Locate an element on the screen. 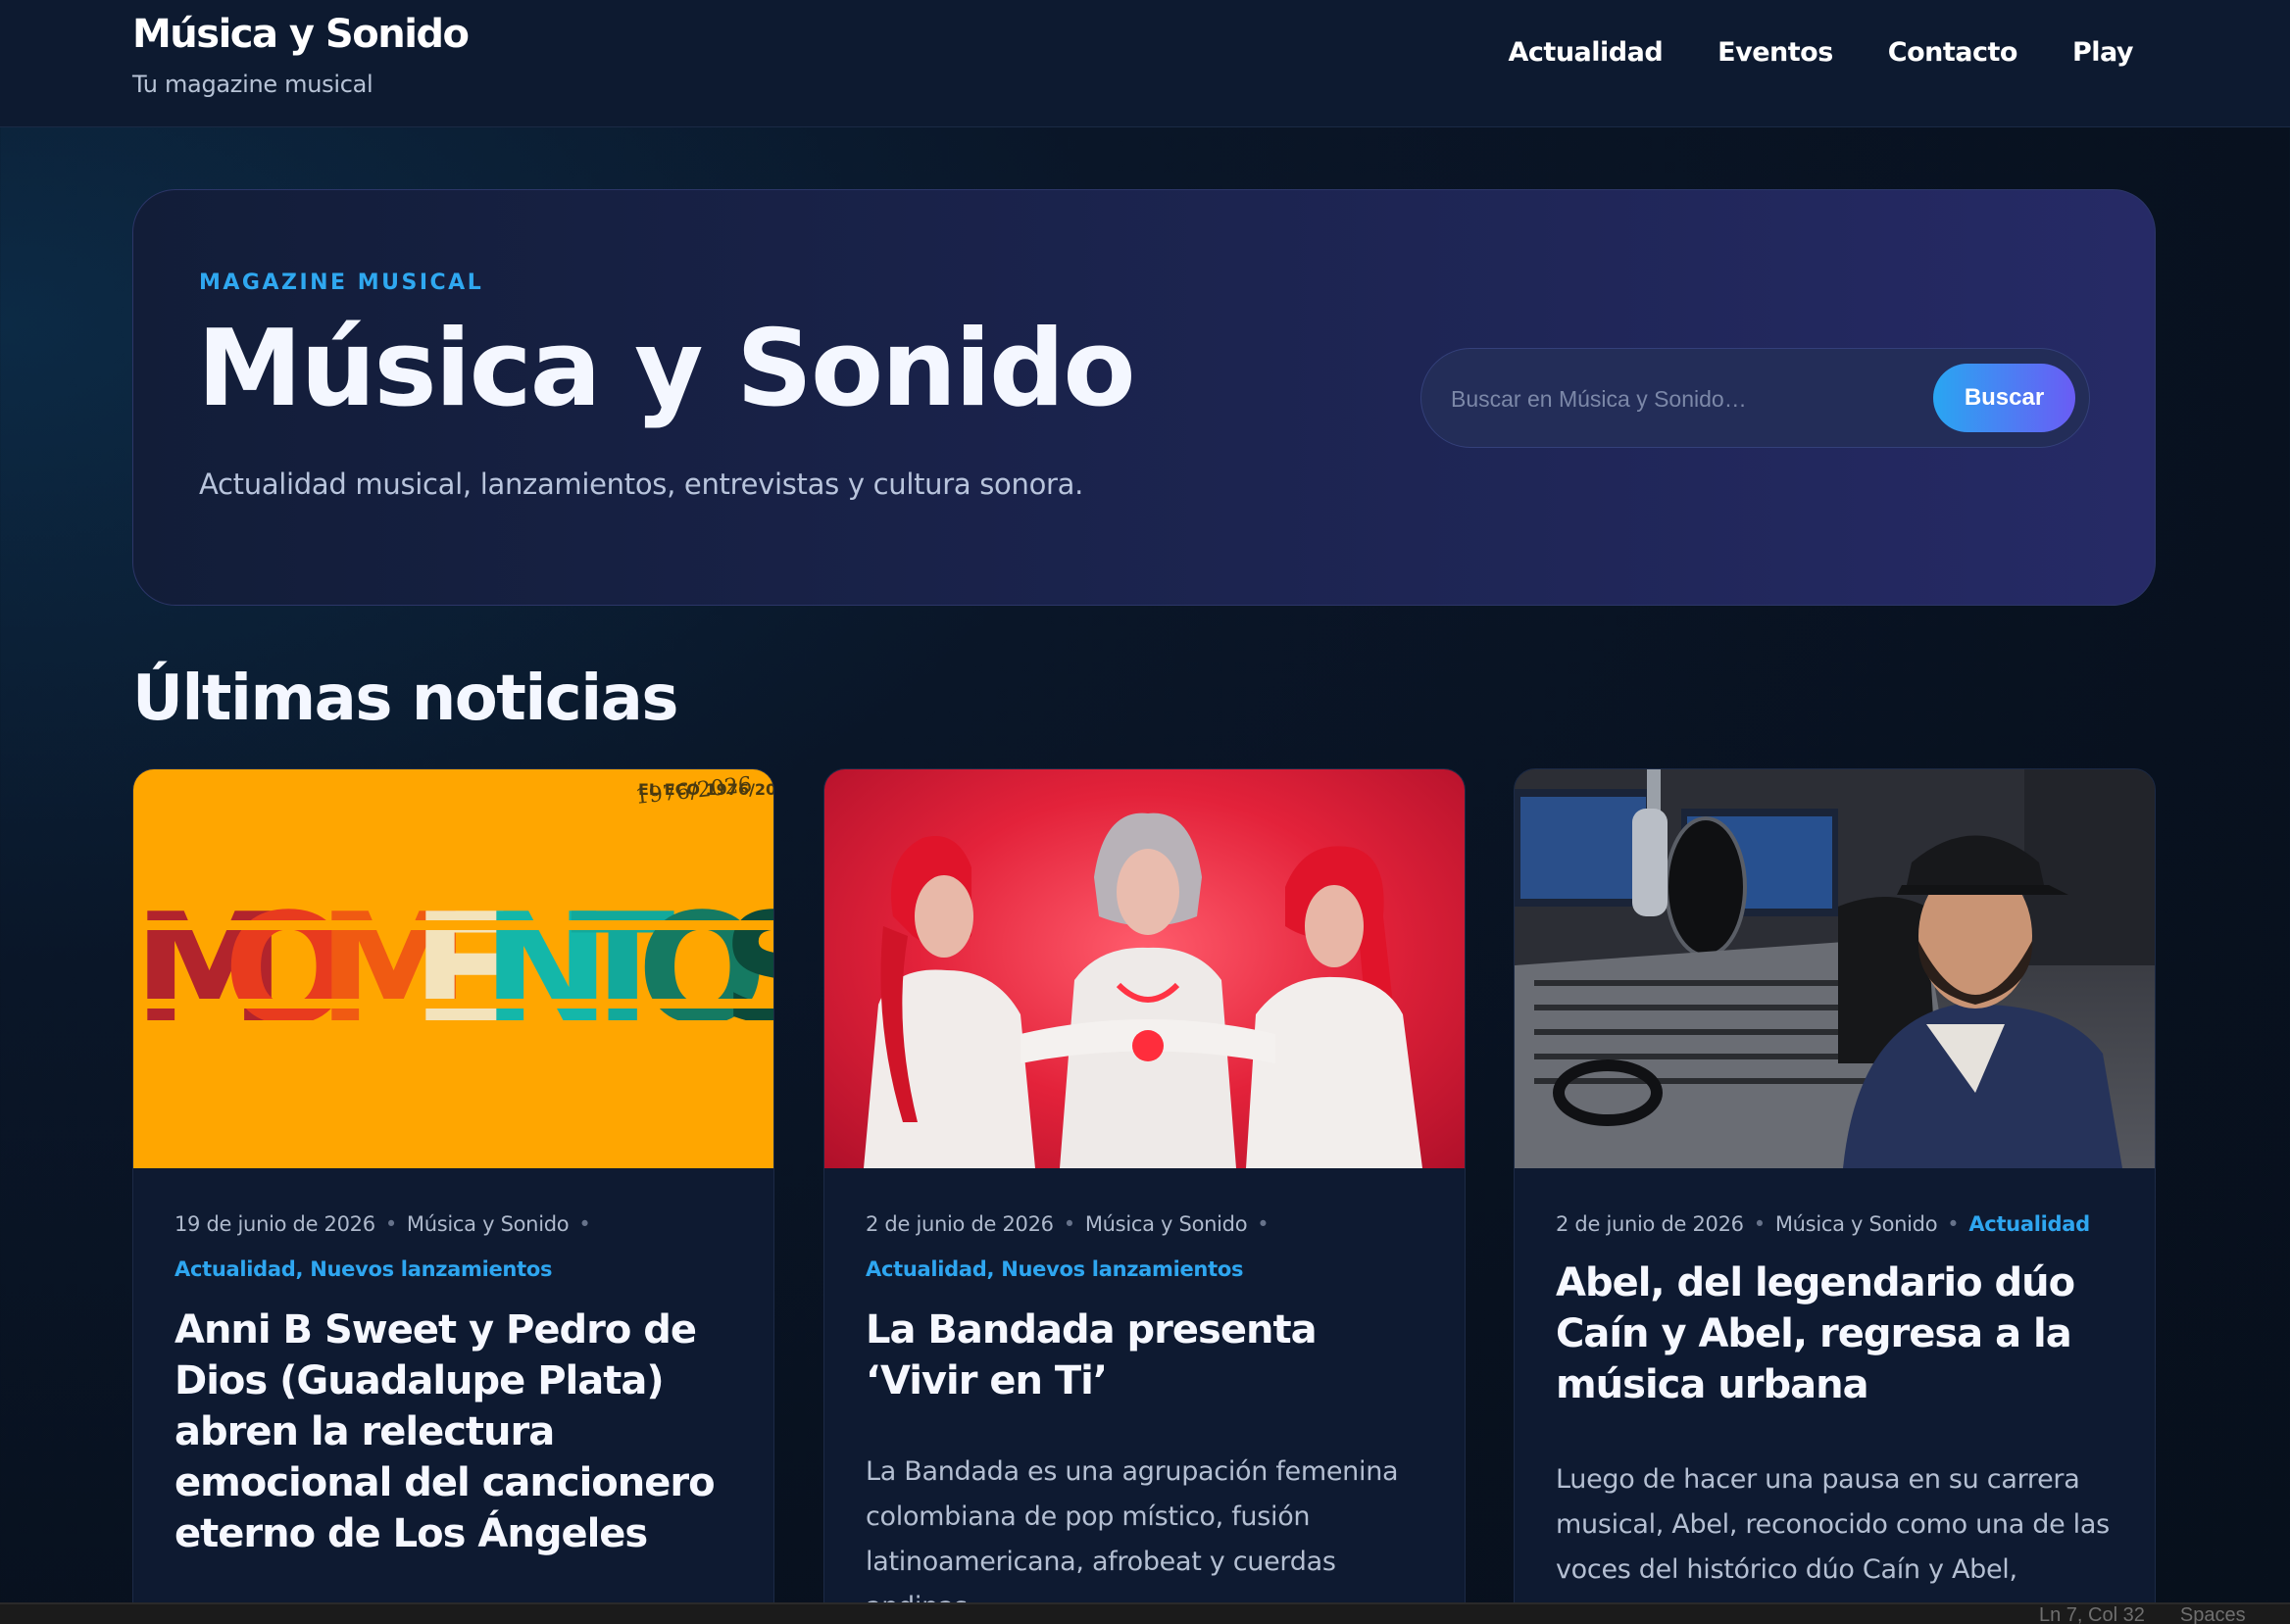 This screenshot has height=1624, width=2290. post-title: La Bandada presenta ‘Vivir en Ti’ is located at coordinates (1150, 1355).